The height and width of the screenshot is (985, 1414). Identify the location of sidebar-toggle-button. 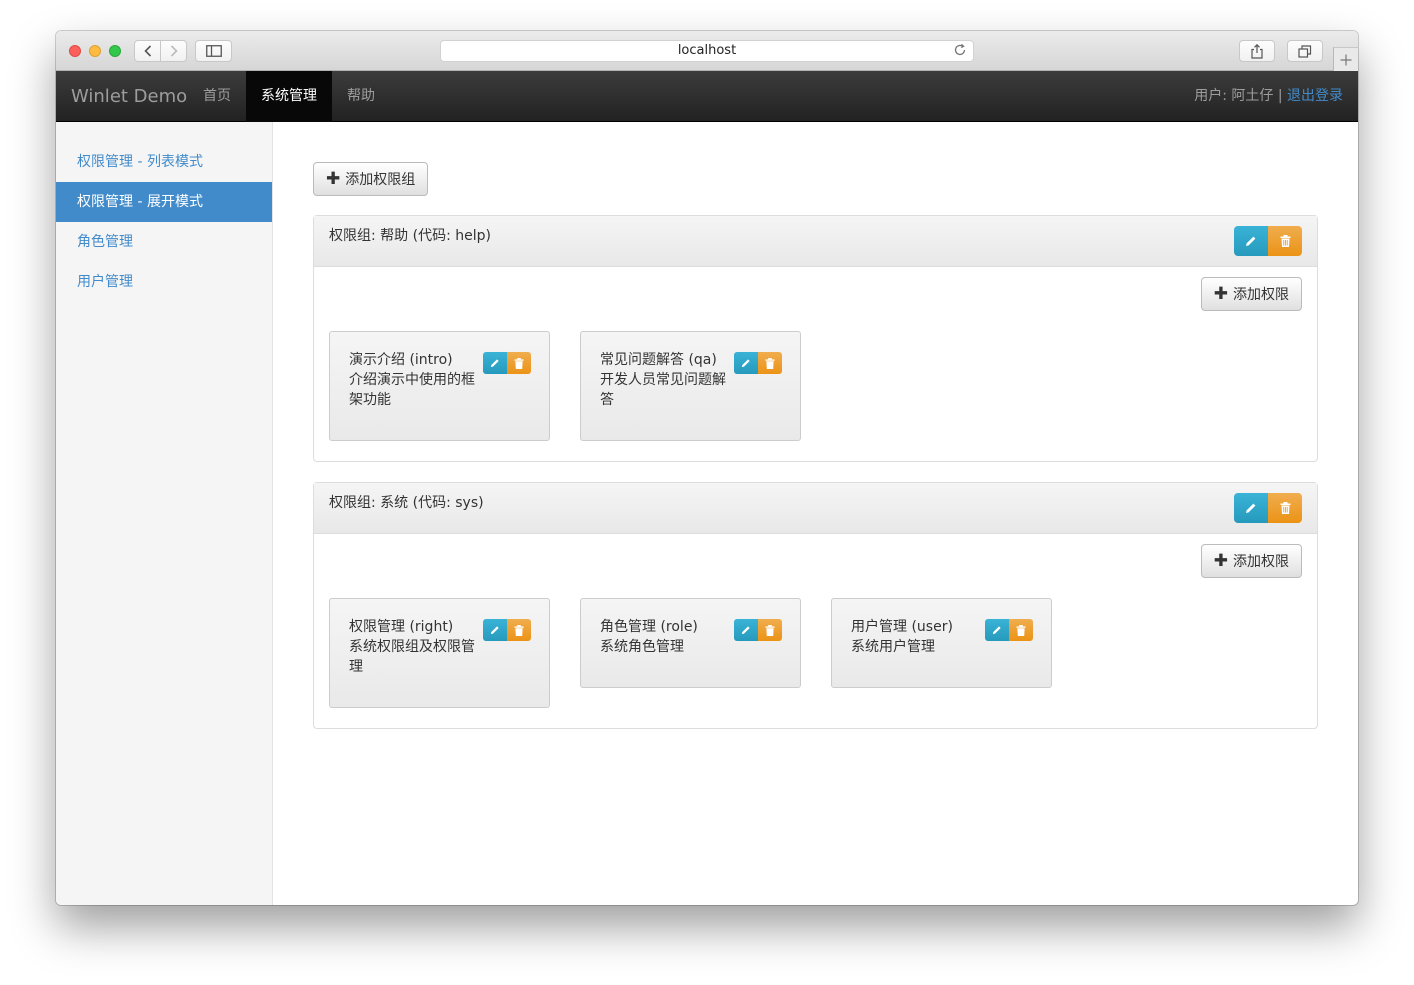
(213, 51).